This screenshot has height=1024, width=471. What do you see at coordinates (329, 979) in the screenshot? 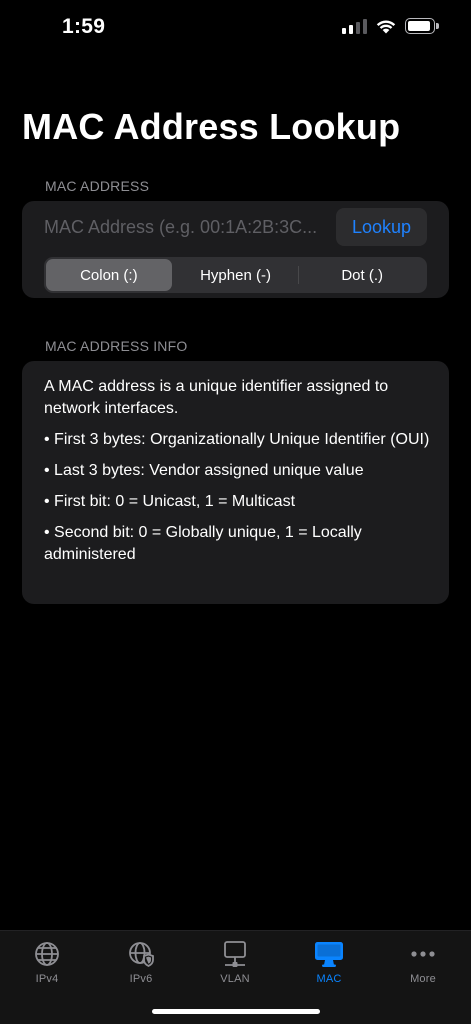
I see `tab-label: MAC` at bounding box center [329, 979].